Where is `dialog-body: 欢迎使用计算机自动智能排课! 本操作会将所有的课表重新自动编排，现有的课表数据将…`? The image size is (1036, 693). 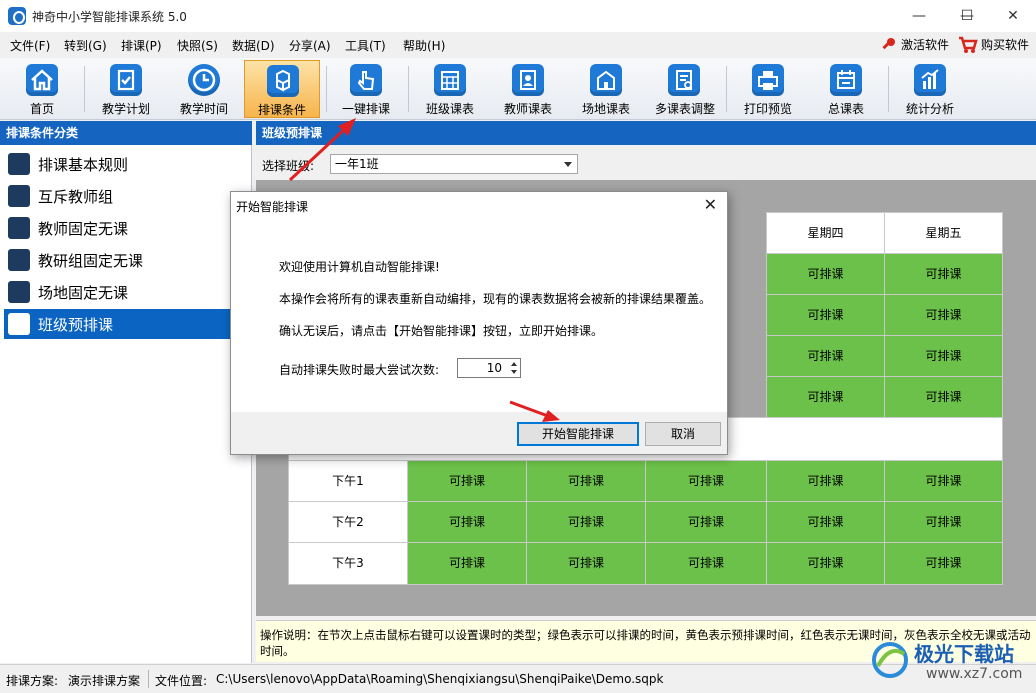
dialog-body: 欢迎使用计算机自动智能排课! 本操作会将所有的课表重新自动编排，现有的课表数据将… is located at coordinates (479, 315).